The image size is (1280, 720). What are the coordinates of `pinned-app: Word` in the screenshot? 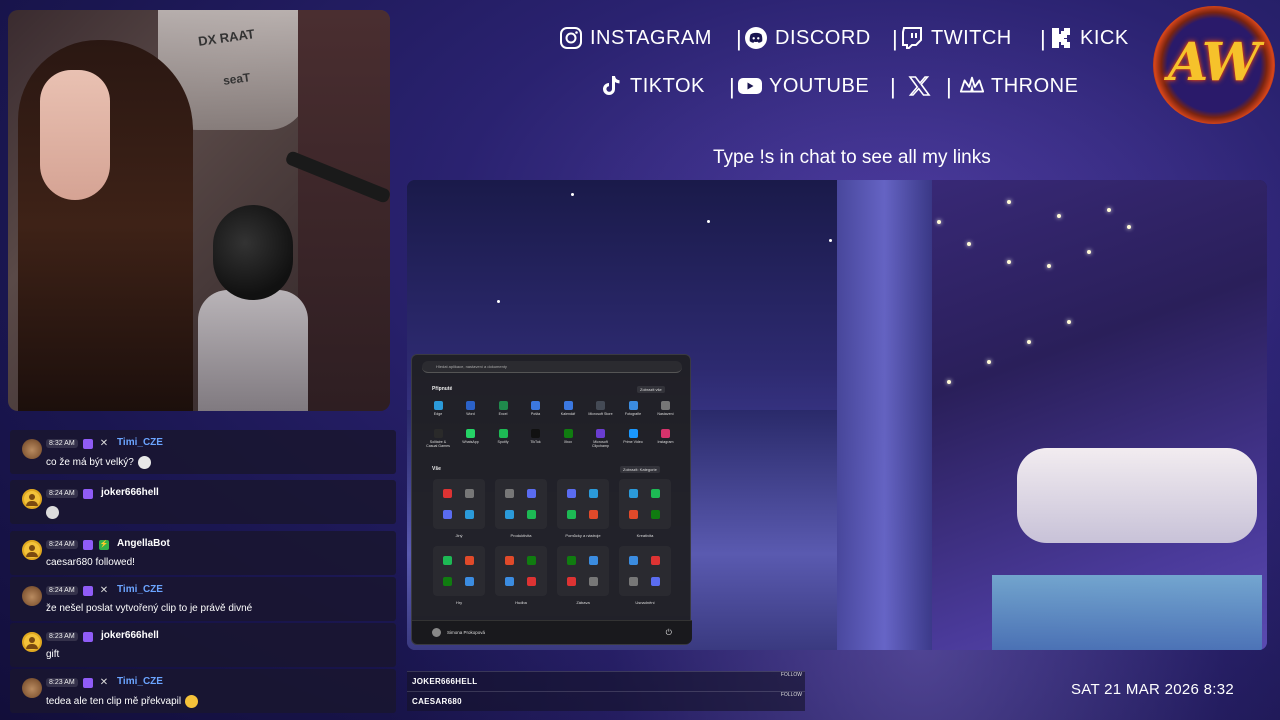 It's located at (471, 408).